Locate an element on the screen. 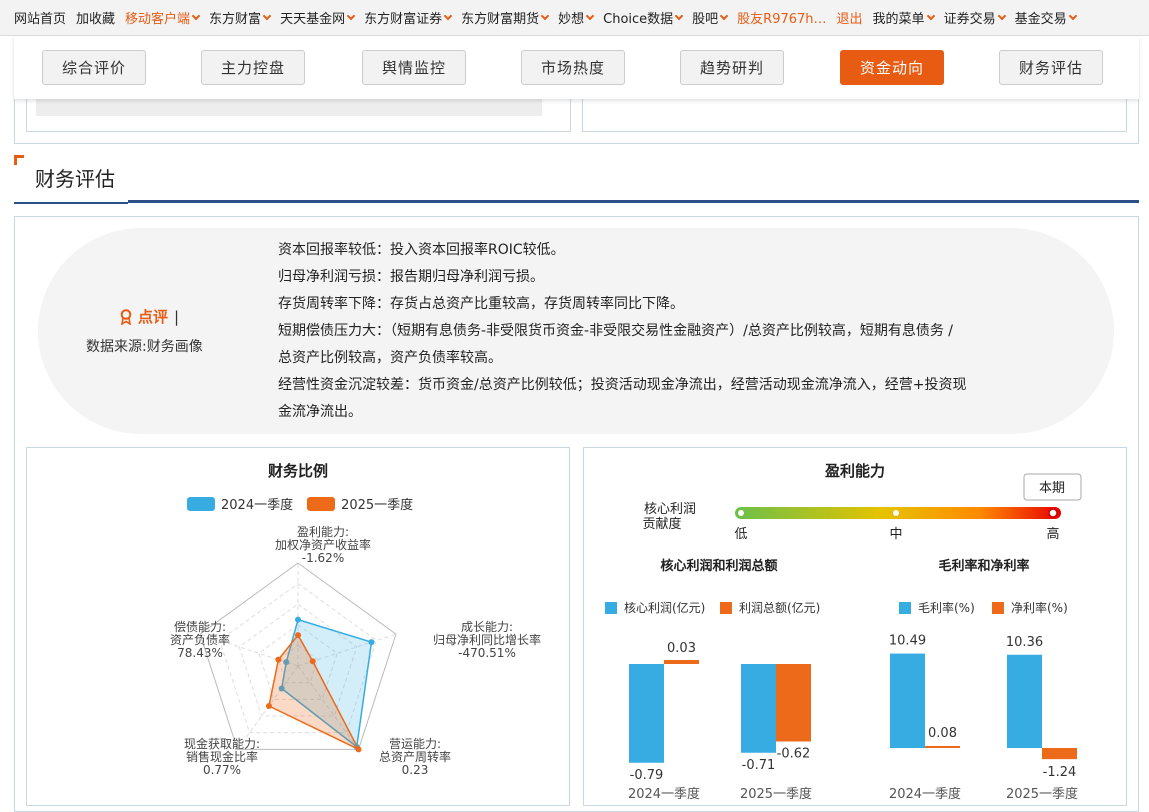  review-title: 点评 | is located at coordinates (183, 316).